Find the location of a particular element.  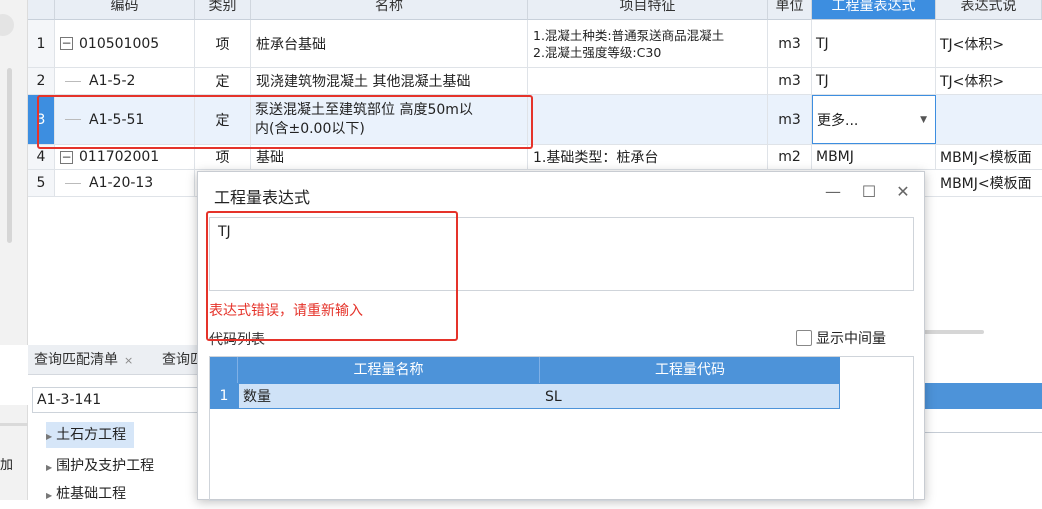

maximize-button: ☐ is located at coordinates (869, 191).